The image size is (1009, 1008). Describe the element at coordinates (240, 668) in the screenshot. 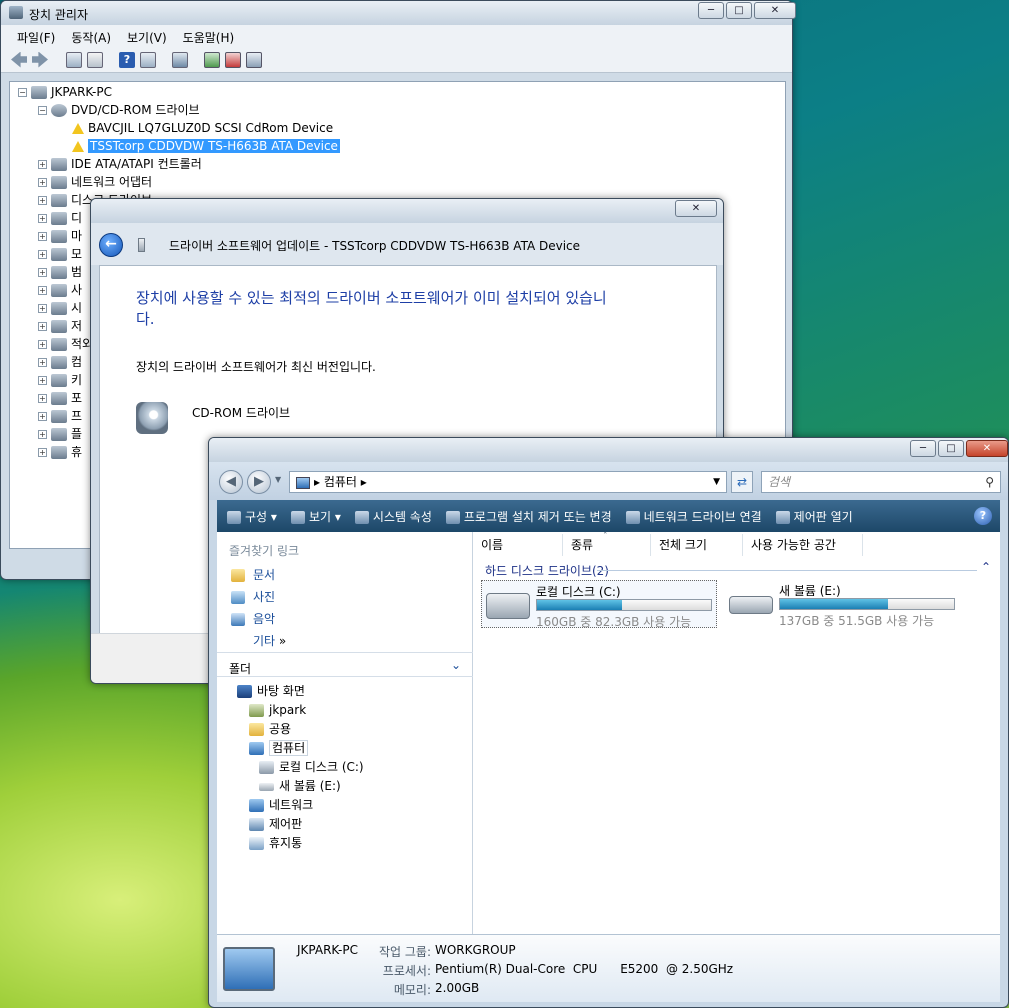

I see `folders-title: 폴더` at that location.